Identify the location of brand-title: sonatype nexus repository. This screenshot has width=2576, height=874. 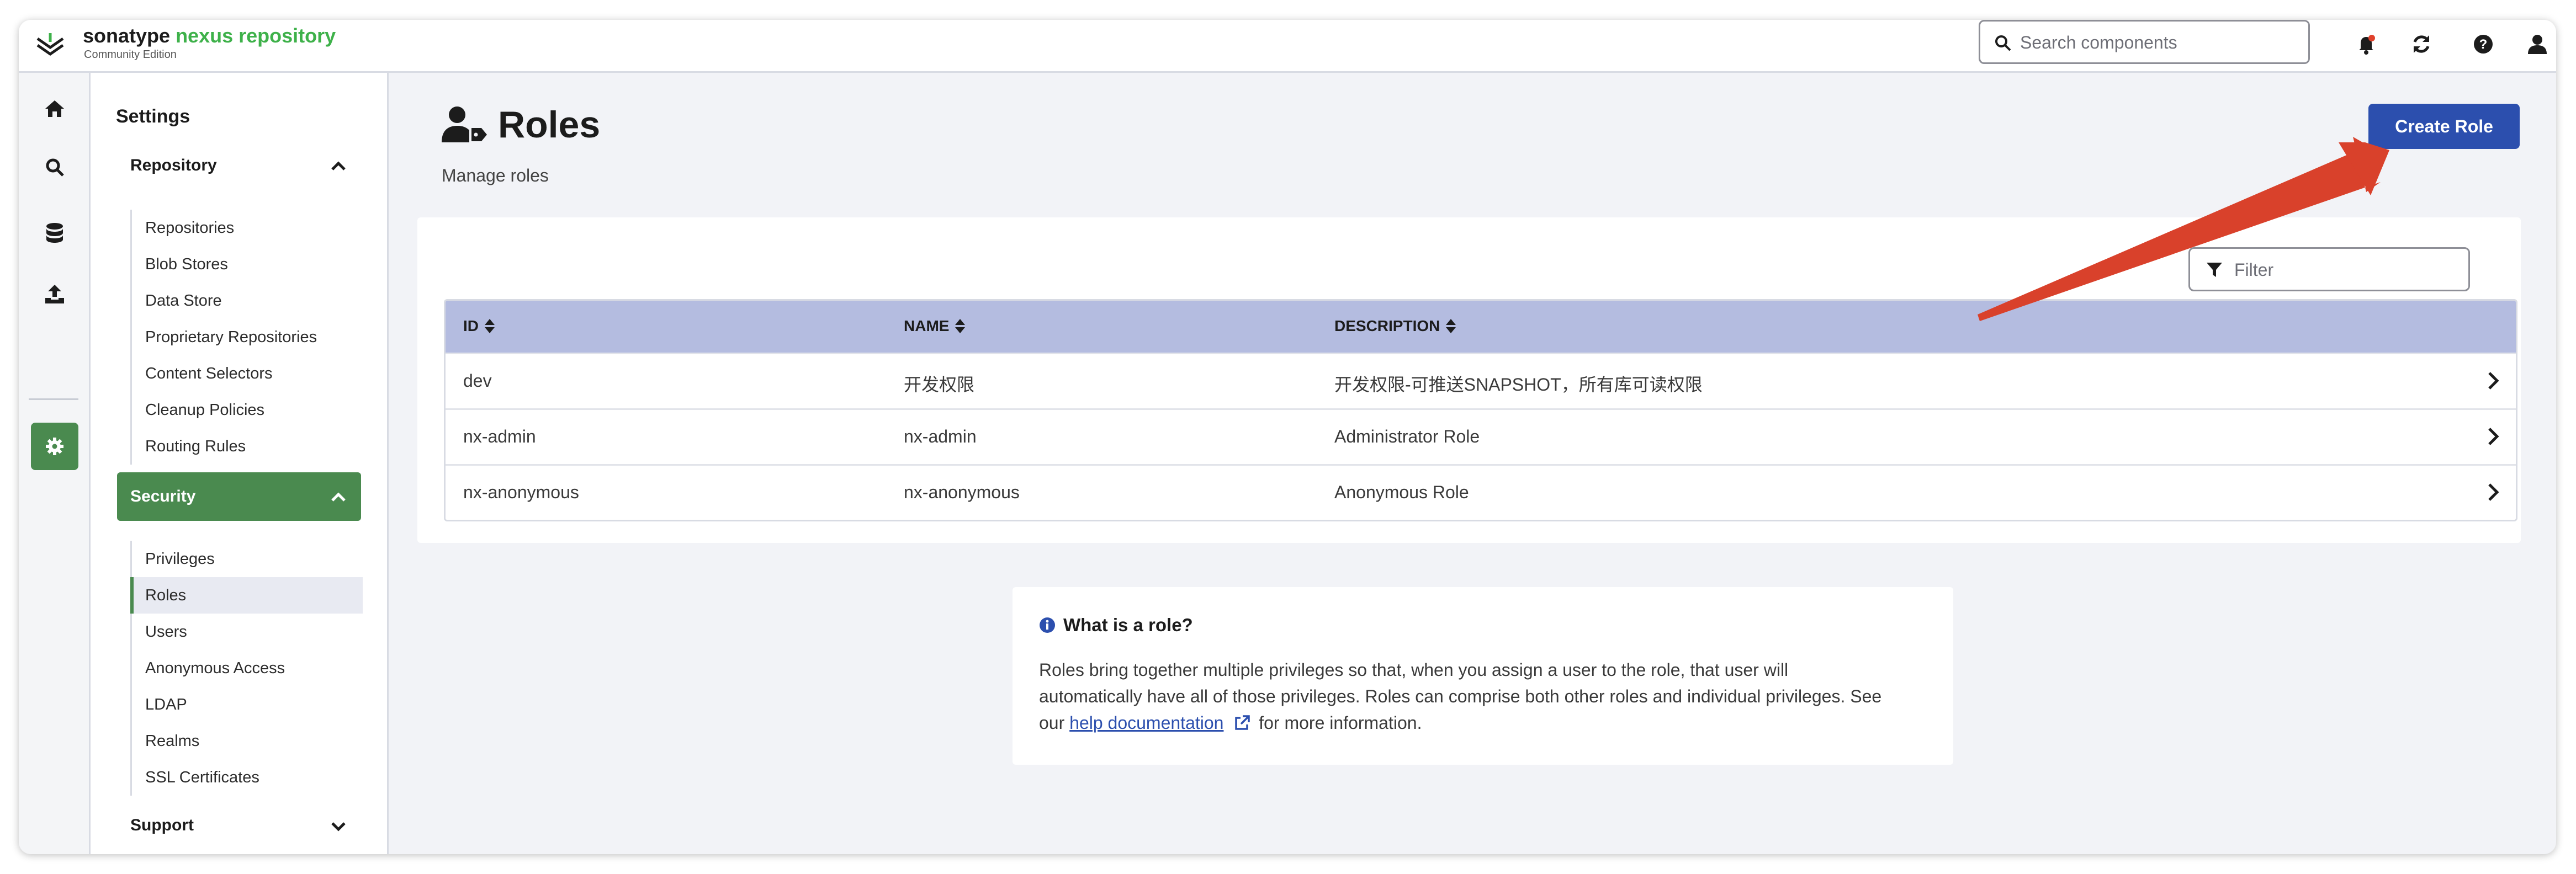
(209, 36).